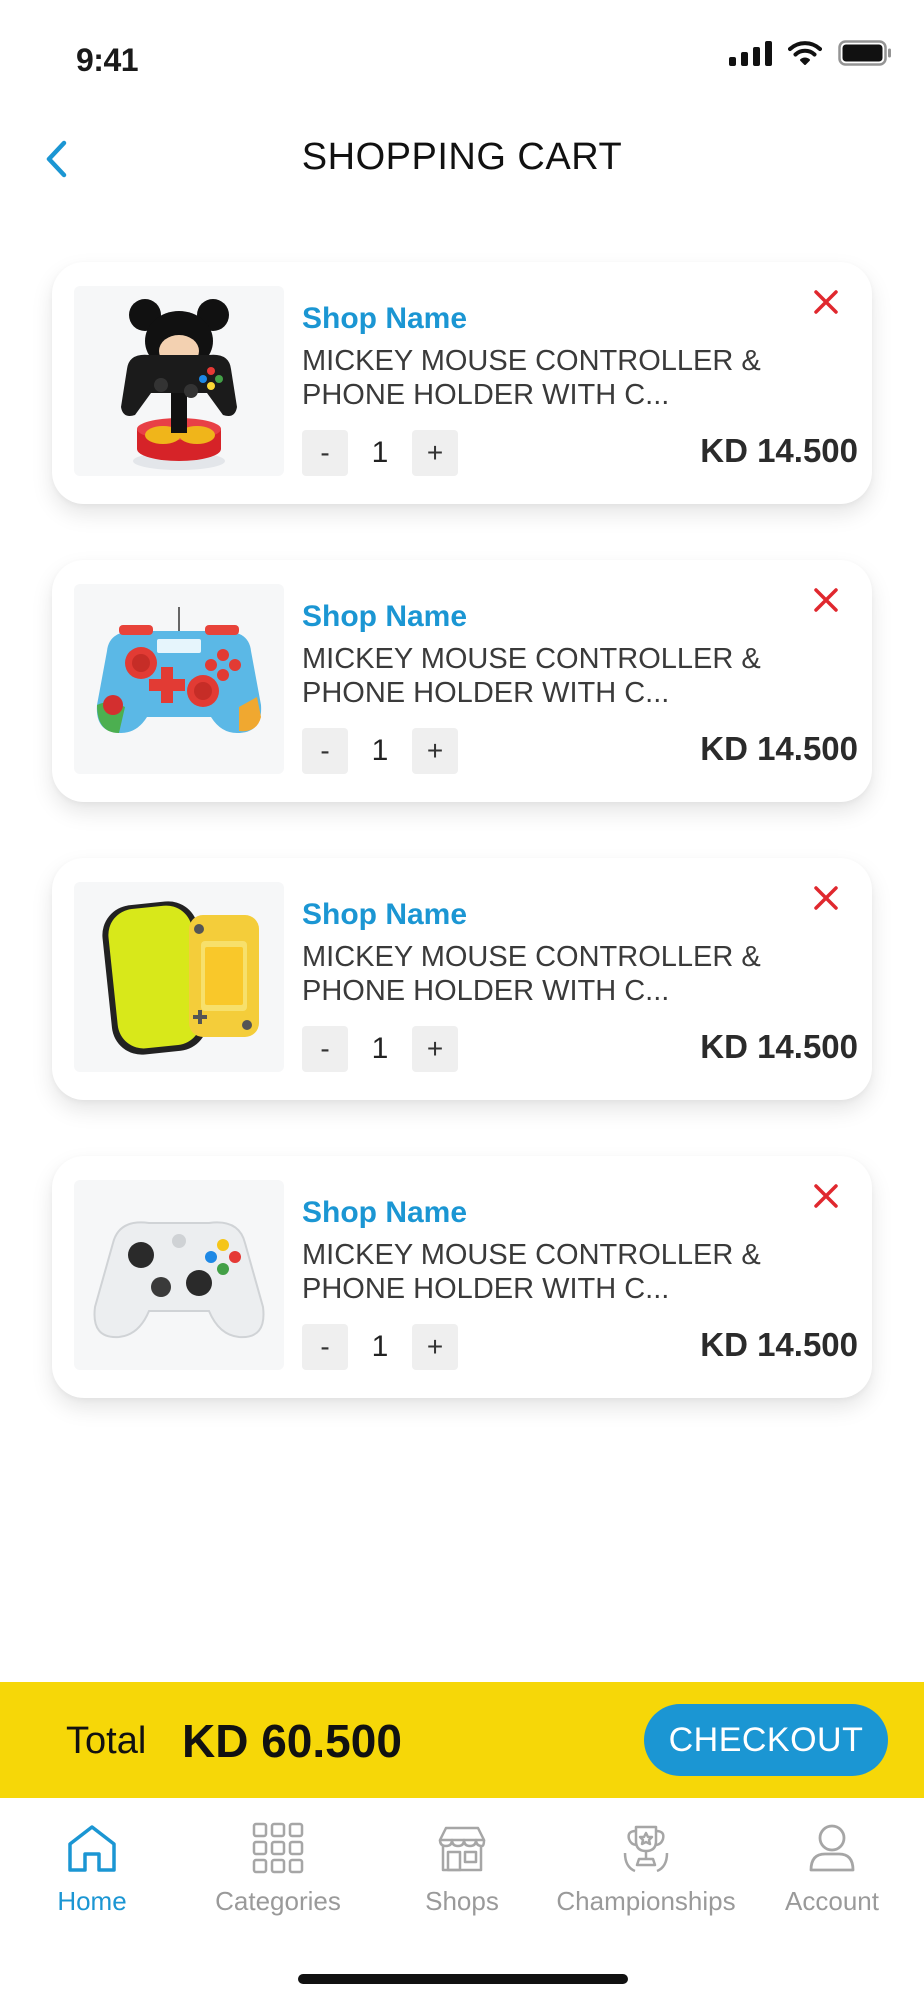  I want to click on checkout-button: CHECKOUT, so click(766, 1740).